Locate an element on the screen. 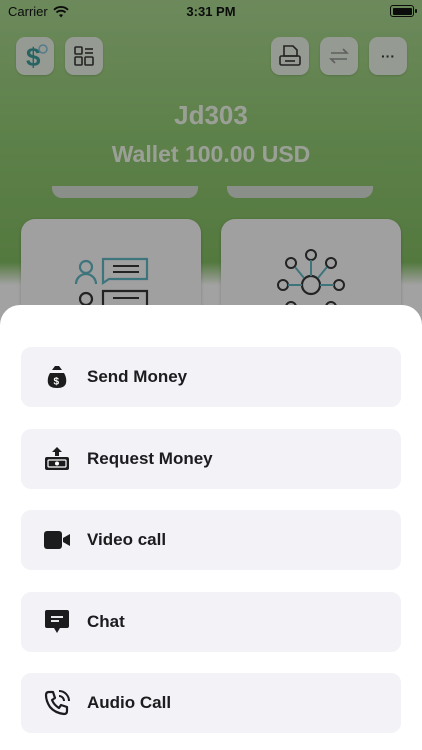 Image resolution: width=422 pixels, height=750 pixels. chat-label: Chat is located at coordinates (106, 621).